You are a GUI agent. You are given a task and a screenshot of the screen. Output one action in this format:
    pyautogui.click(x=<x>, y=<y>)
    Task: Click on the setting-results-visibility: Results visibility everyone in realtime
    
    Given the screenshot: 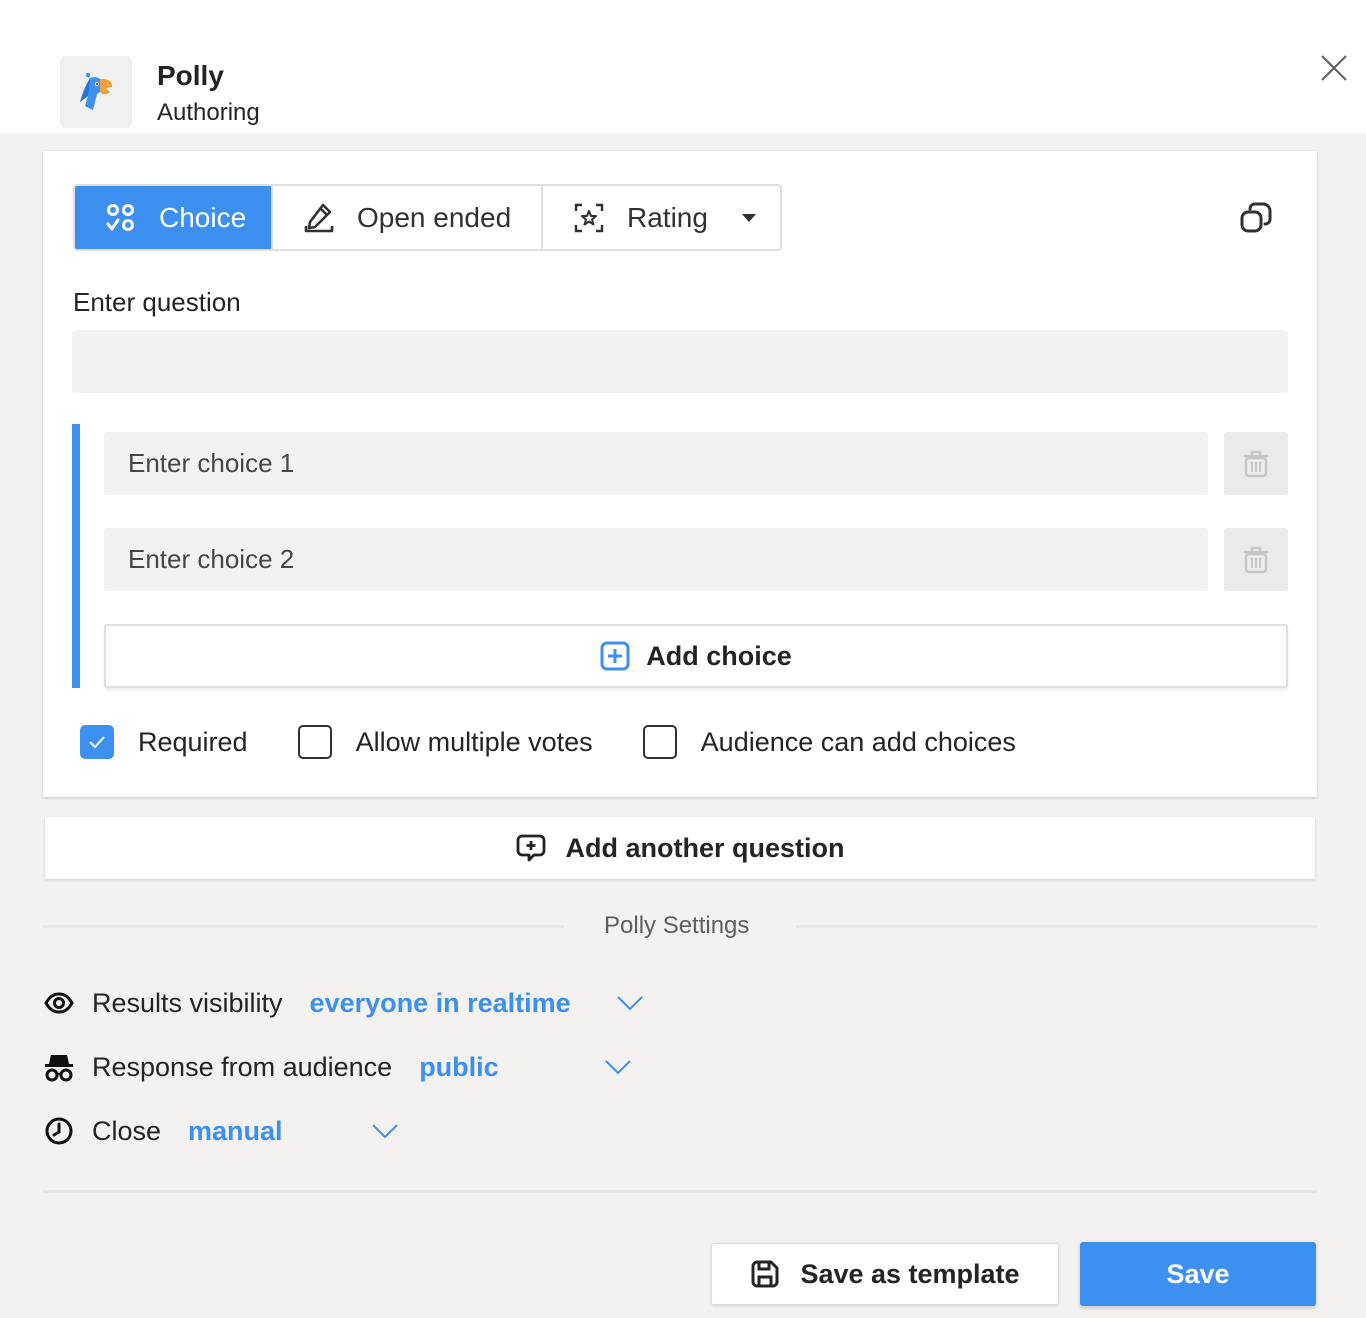 What is the action you would take?
    pyautogui.click(x=343, y=1003)
    